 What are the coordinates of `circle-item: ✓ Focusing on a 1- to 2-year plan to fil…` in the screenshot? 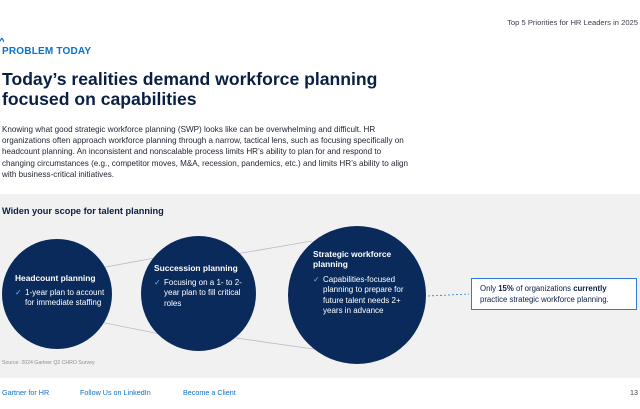 It's located at (203, 293).